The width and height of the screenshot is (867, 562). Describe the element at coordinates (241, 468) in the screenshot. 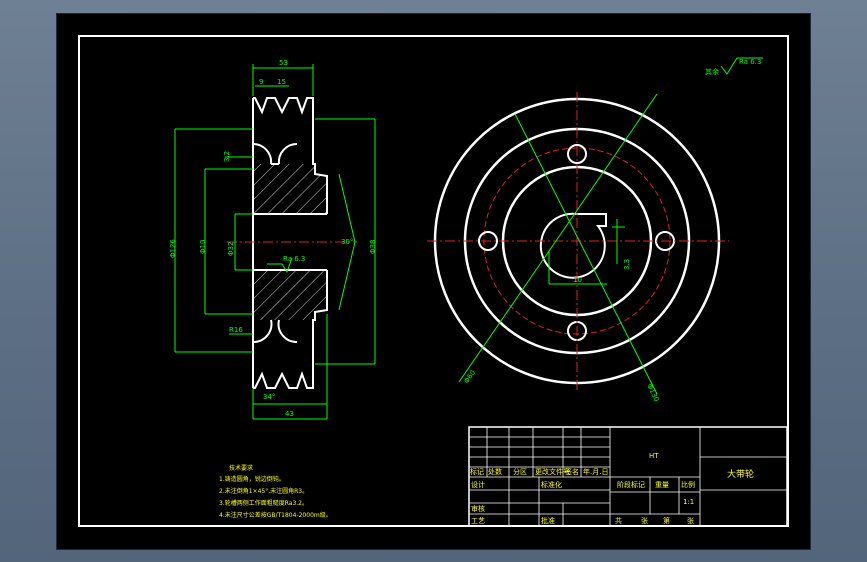

I see `tech-title: 技术要求` at that location.